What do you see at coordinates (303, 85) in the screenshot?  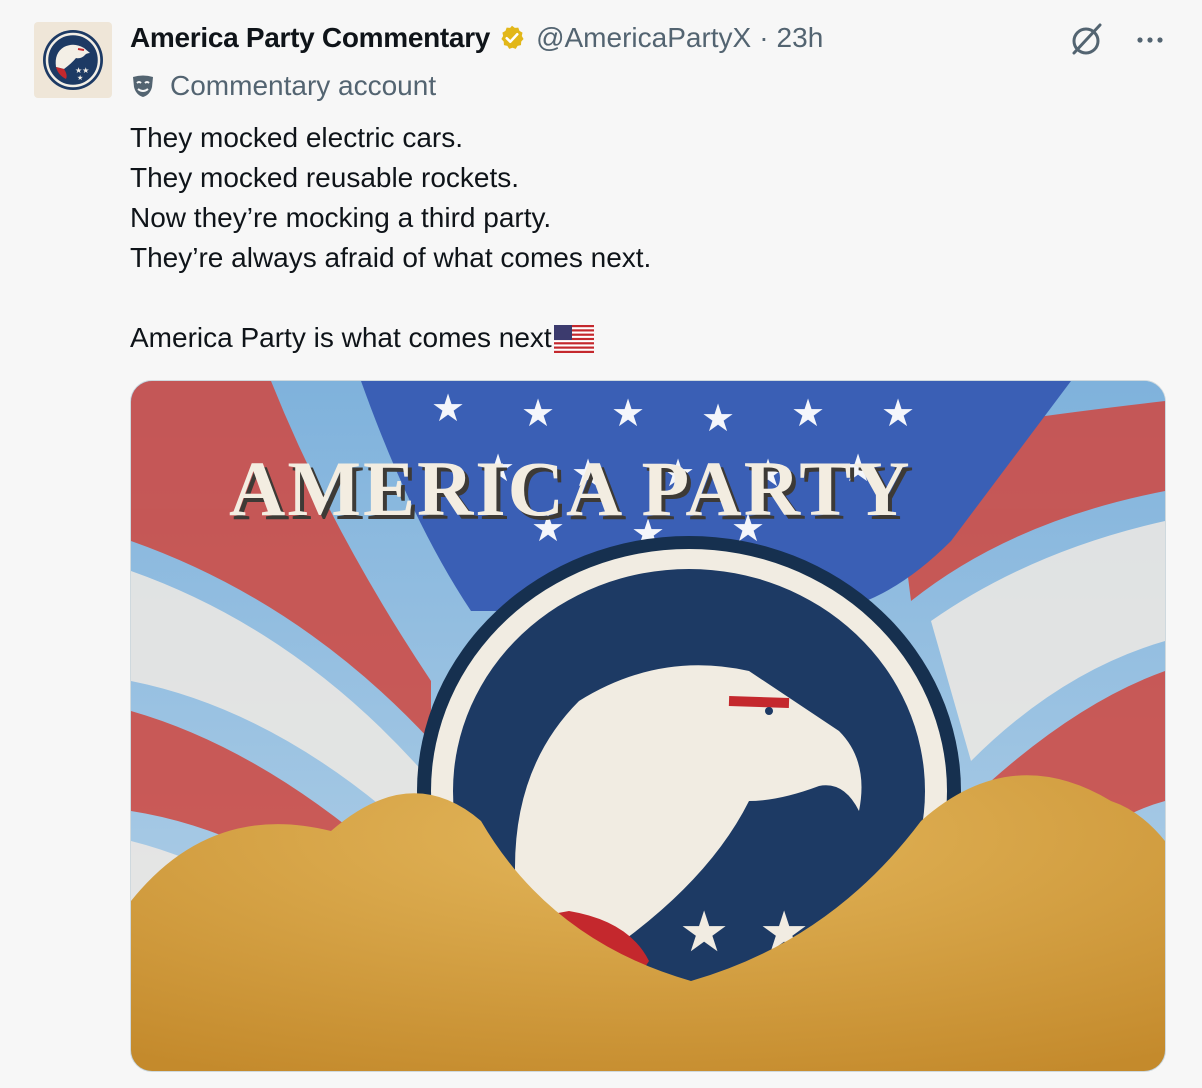 I see `label-text: Commentary account` at bounding box center [303, 85].